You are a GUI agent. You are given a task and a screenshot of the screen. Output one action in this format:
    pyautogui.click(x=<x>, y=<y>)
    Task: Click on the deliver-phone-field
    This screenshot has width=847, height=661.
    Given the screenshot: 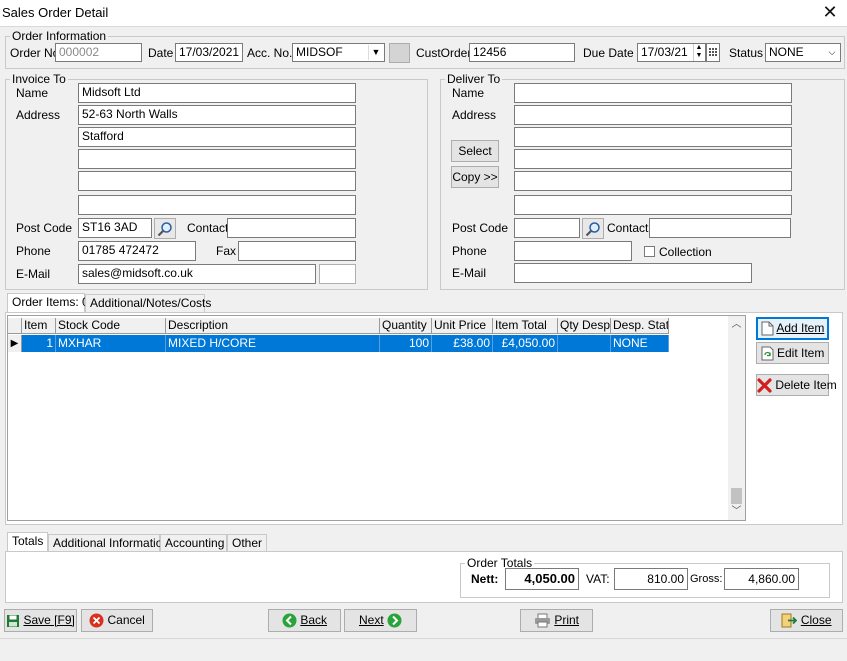 What is the action you would take?
    pyautogui.click(x=573, y=251)
    